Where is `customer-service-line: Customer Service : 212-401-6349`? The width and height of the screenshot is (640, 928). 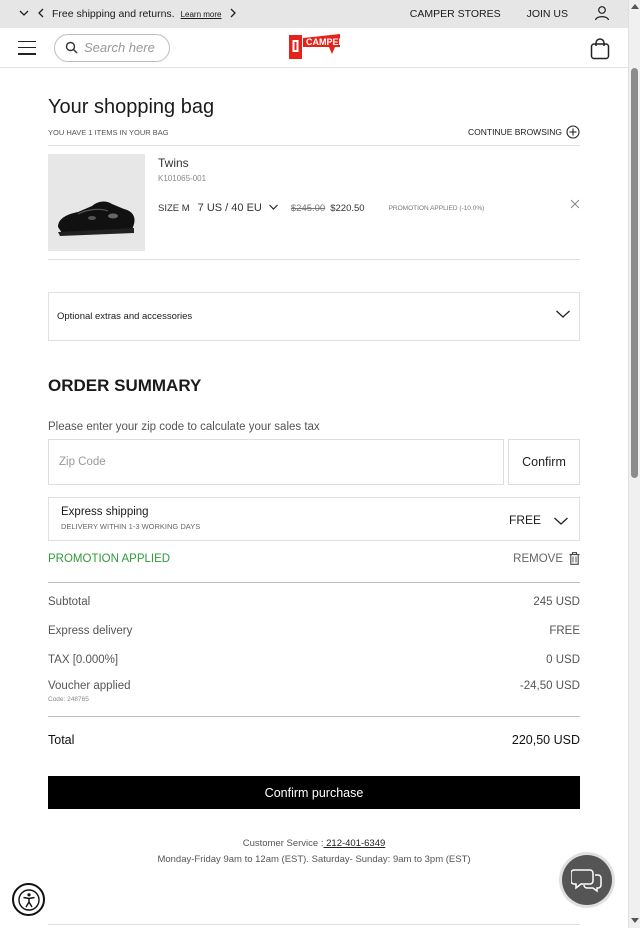
customer-service-line: Customer Service : 212-401-6349 is located at coordinates (314, 844).